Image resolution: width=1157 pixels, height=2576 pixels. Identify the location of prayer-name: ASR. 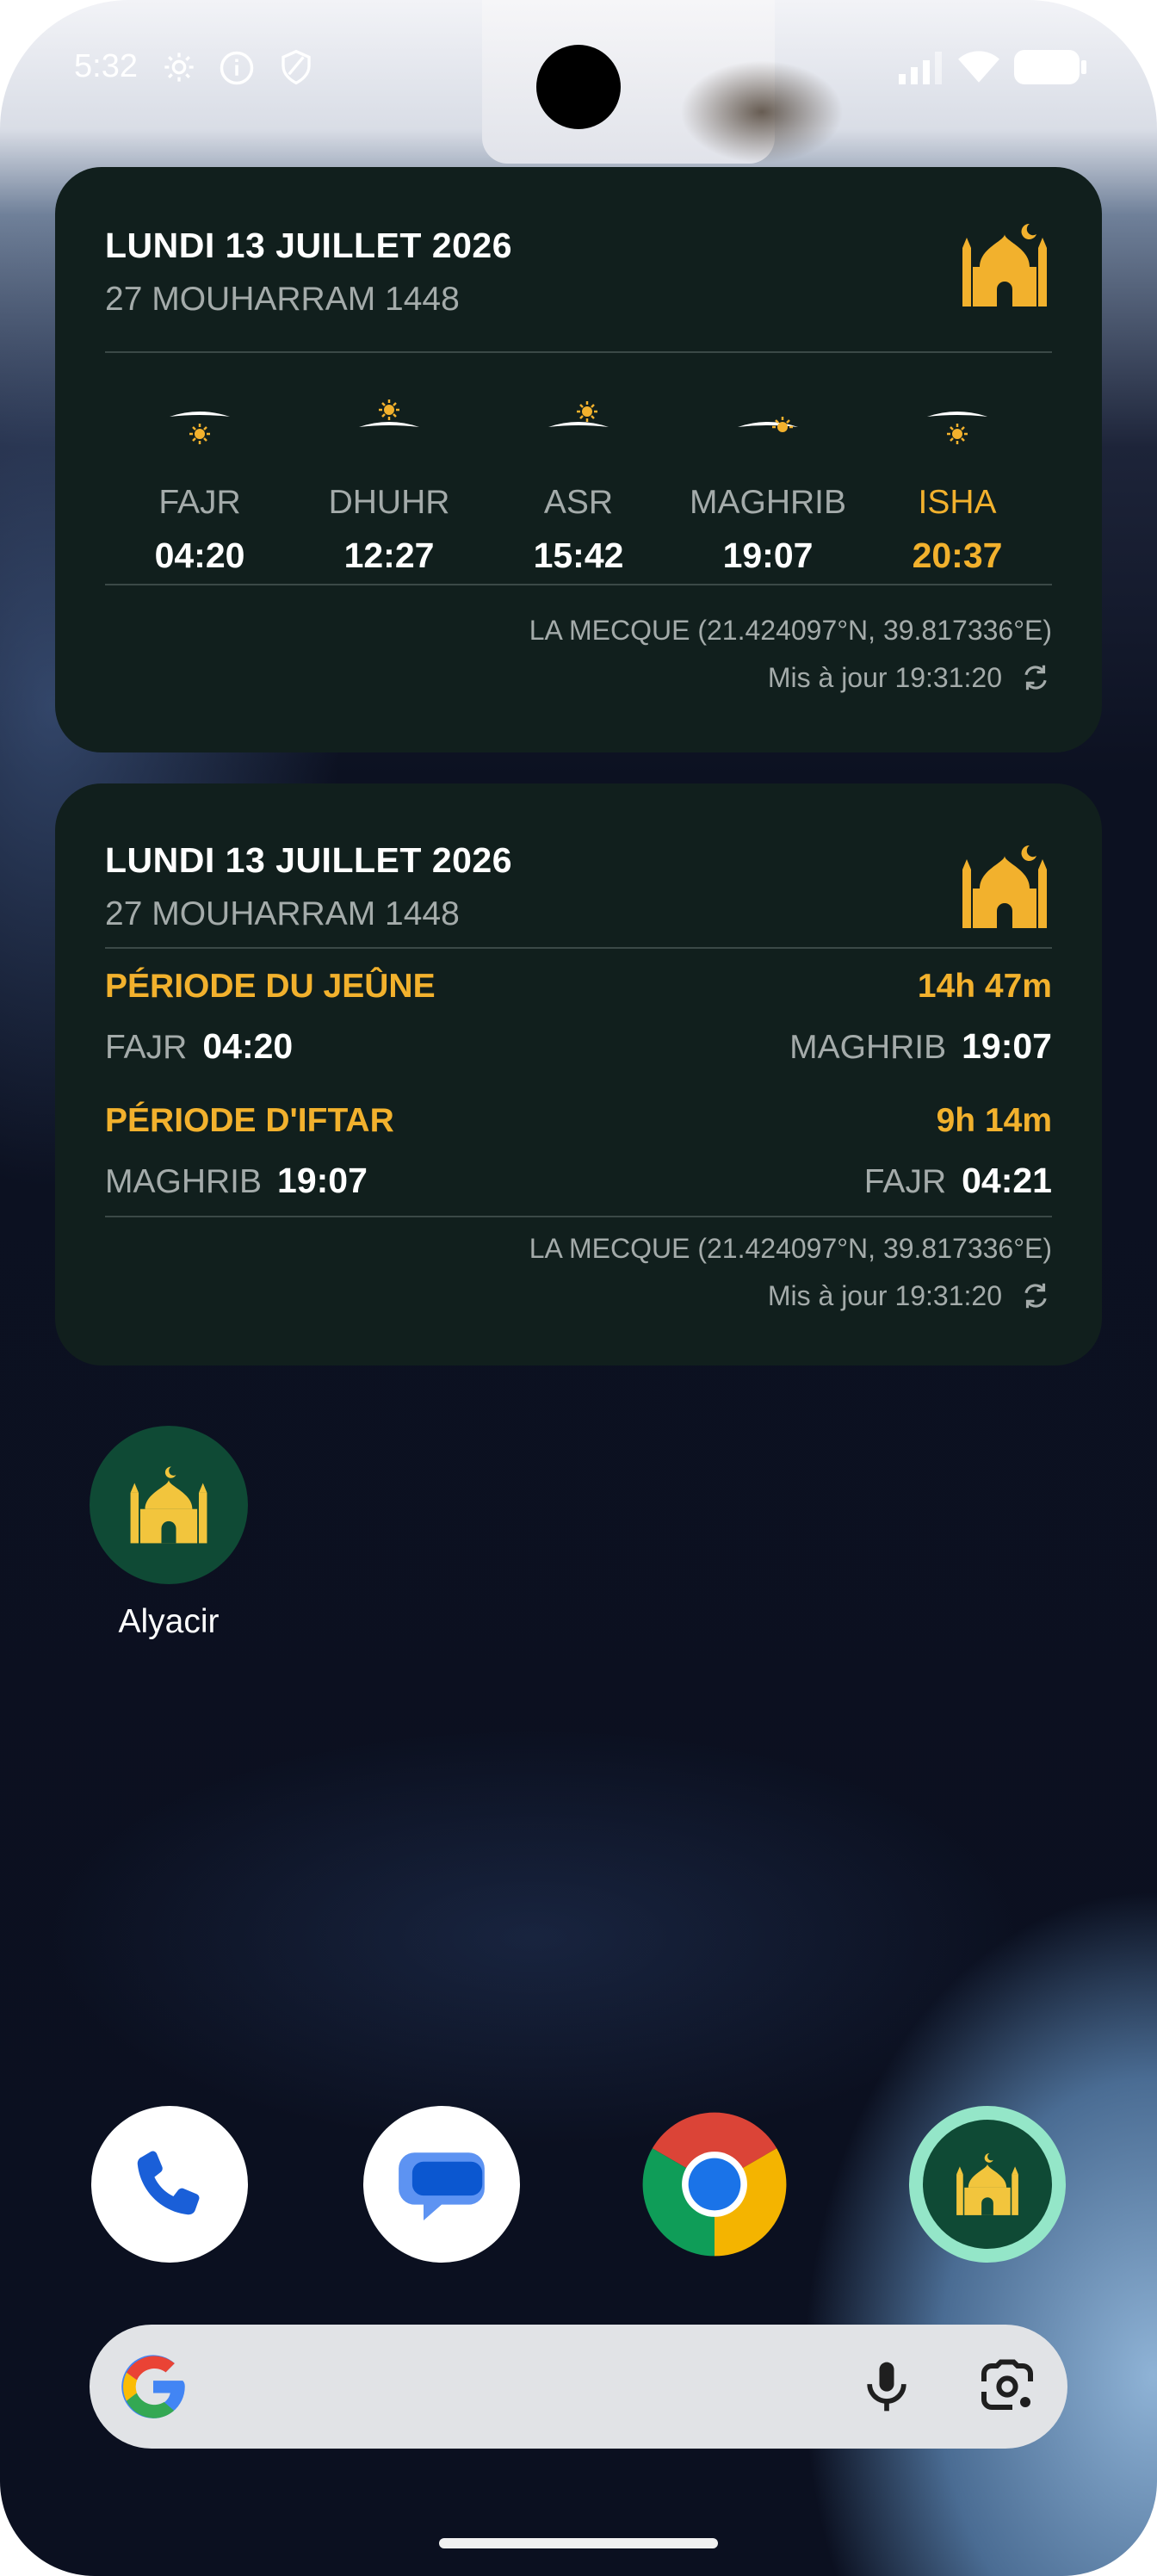
(579, 503).